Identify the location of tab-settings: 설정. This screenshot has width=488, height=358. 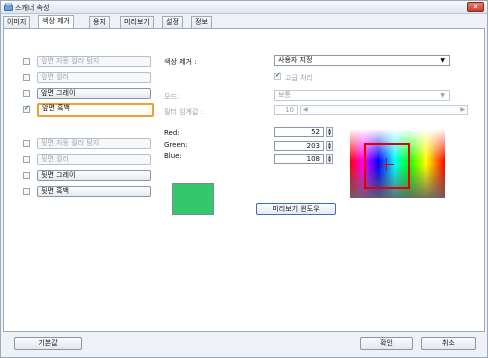
(172, 22).